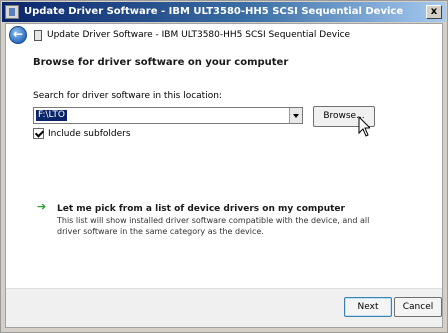 Image resolution: width=448 pixels, height=333 pixels. What do you see at coordinates (368, 307) in the screenshot?
I see `next-button: Next` at bounding box center [368, 307].